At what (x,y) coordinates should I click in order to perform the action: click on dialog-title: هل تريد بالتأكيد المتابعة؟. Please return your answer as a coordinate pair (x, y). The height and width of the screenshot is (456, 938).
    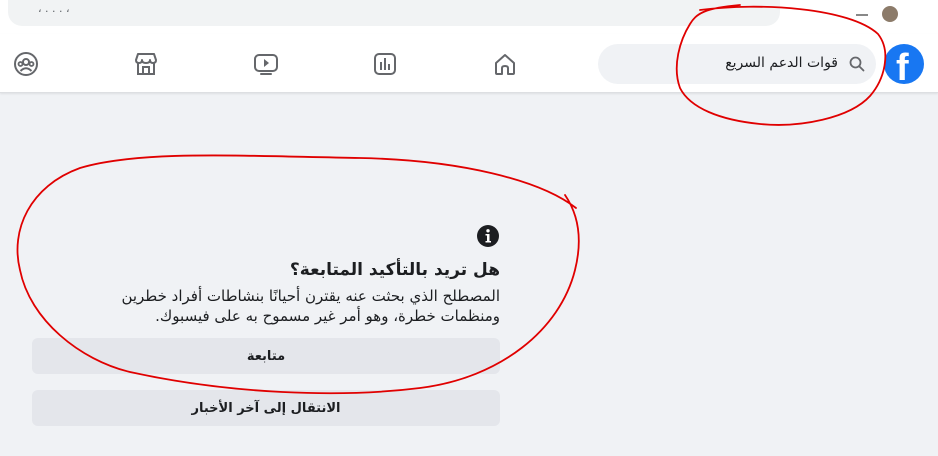
    Looking at the image, I should click on (394, 270).